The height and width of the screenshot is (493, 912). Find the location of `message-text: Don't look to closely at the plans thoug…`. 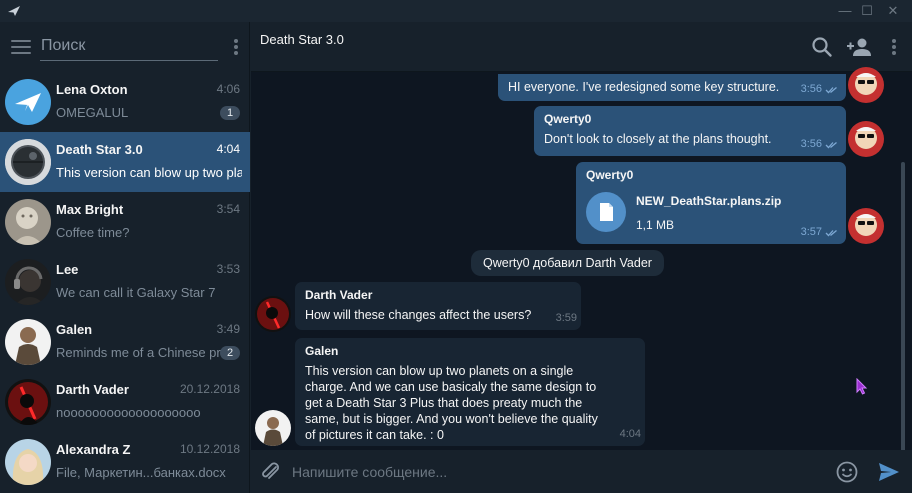

message-text: Don't look to closely at the plans thoug… is located at coordinates (658, 139).